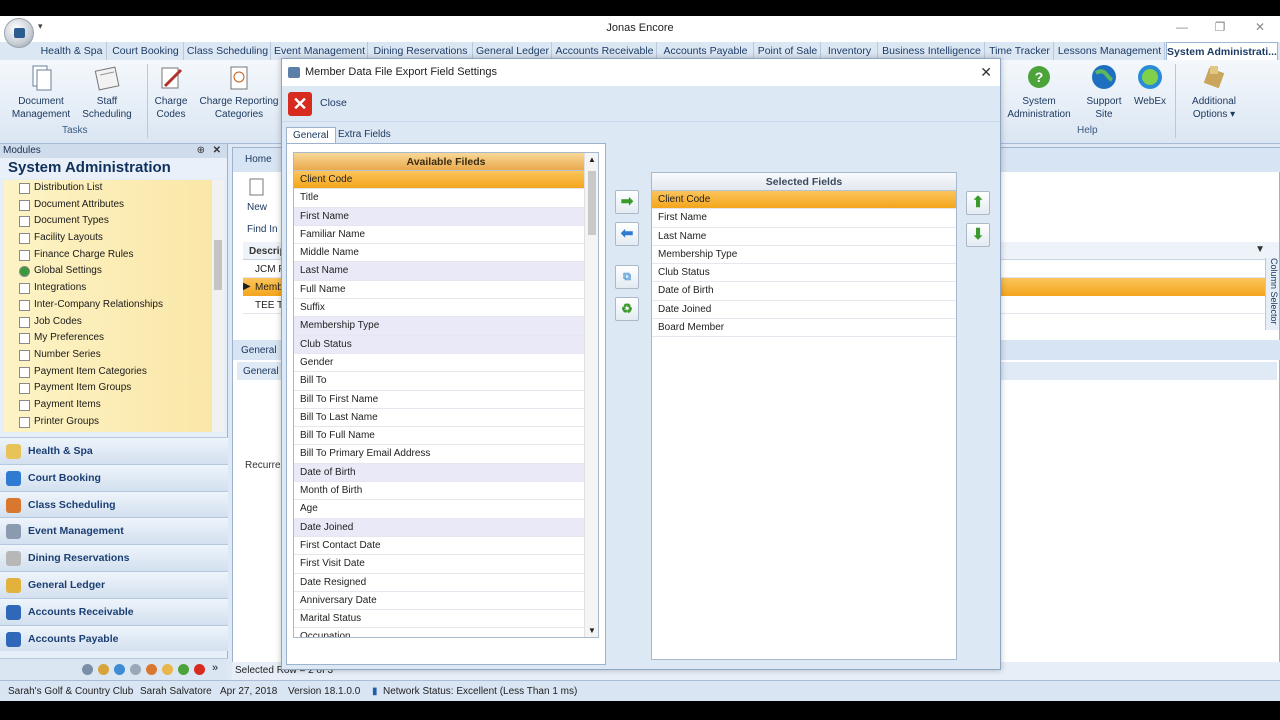 The height and width of the screenshot is (720, 1280). I want to click on tab-court-booking: Court Booking, so click(146, 51).